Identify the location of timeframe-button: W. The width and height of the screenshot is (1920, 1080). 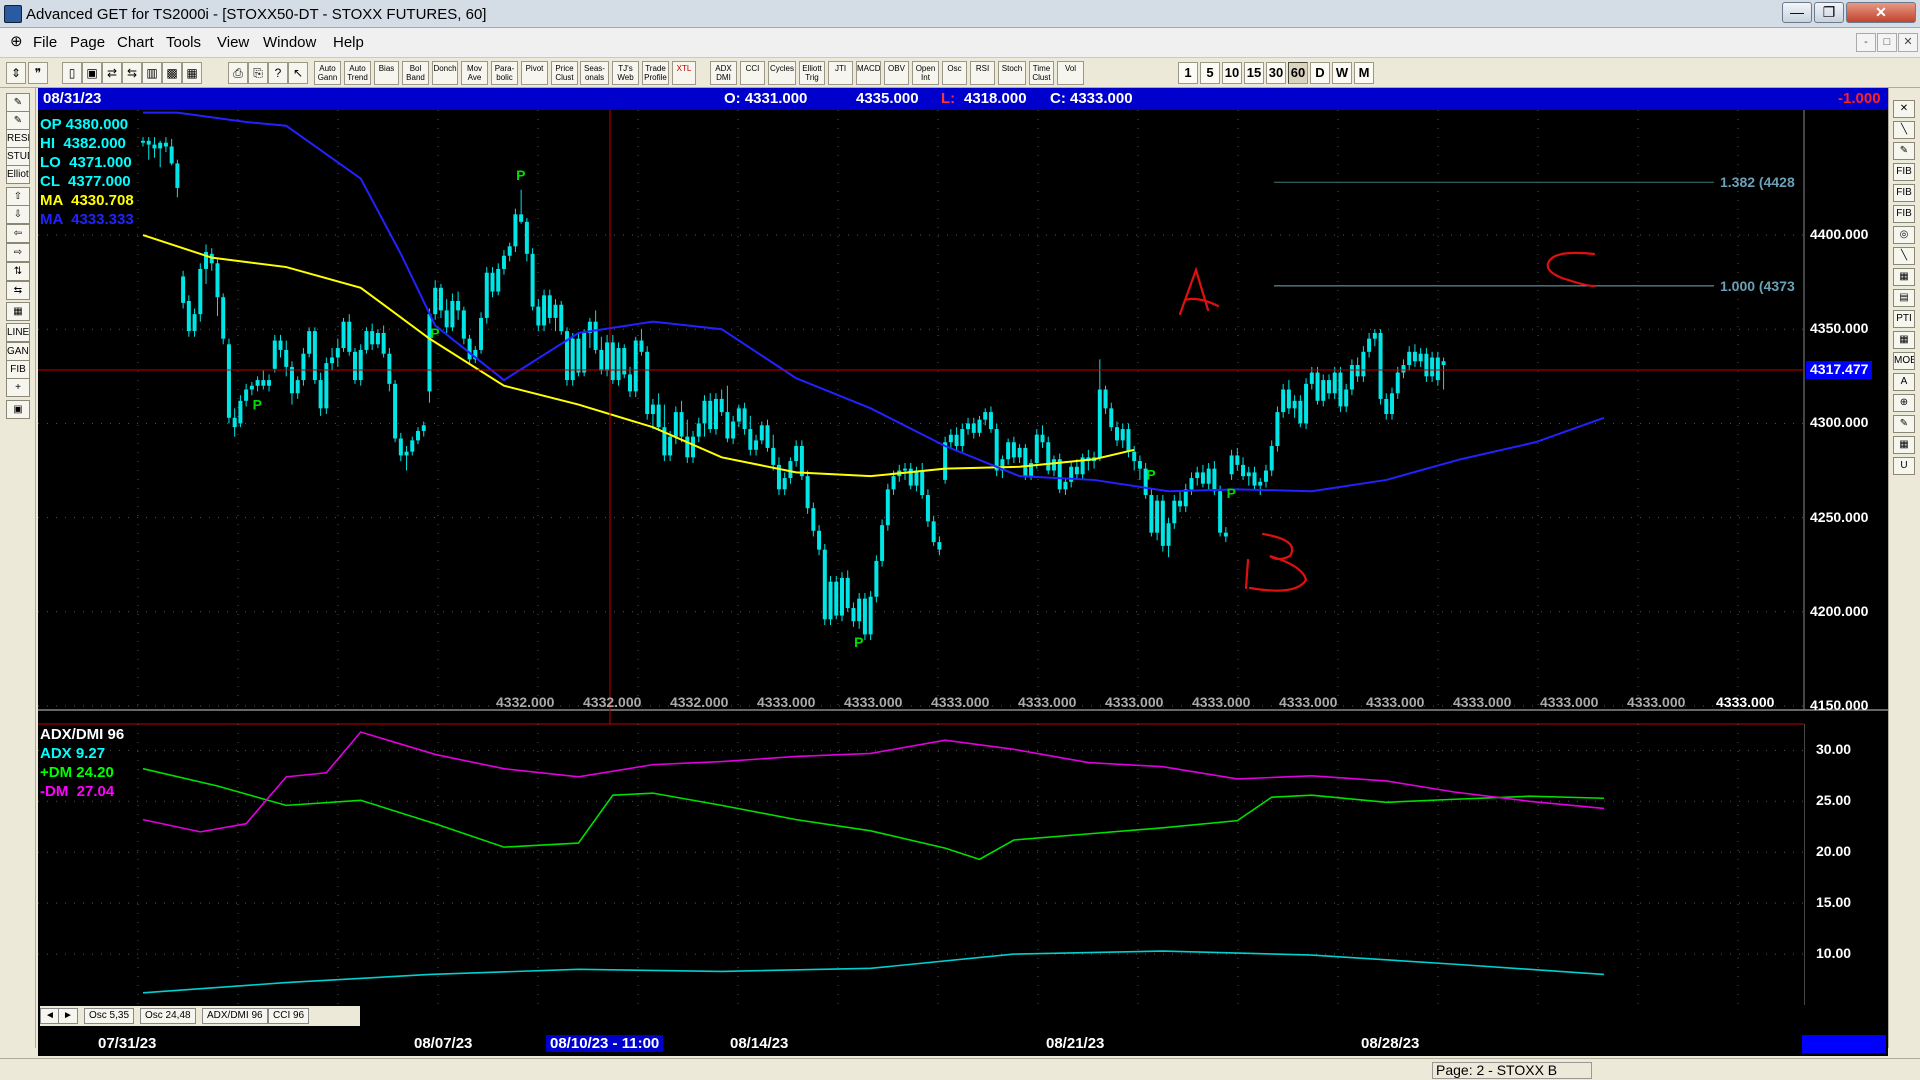
(1342, 73).